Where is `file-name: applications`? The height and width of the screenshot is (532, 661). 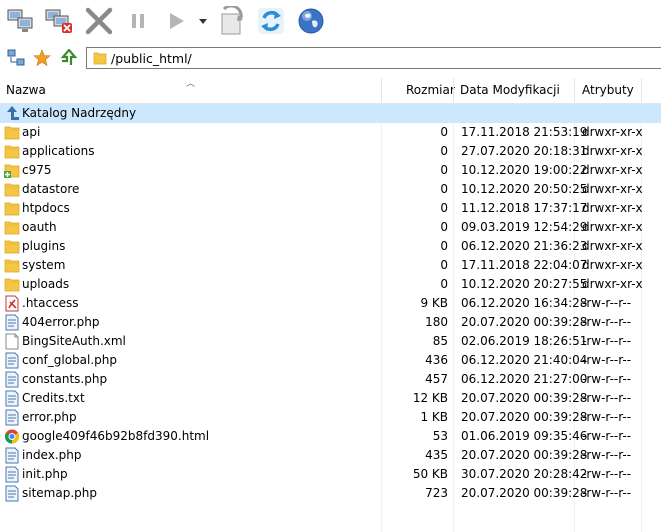
file-name: applications is located at coordinates (58, 151).